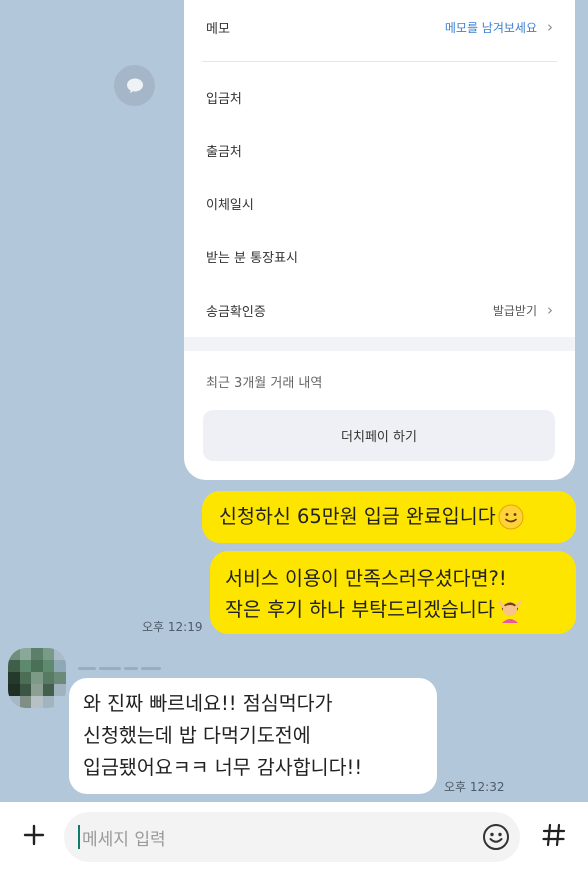  Describe the element at coordinates (474, 787) in the screenshot. I see `message-timestamp: 오후 12:32` at that location.